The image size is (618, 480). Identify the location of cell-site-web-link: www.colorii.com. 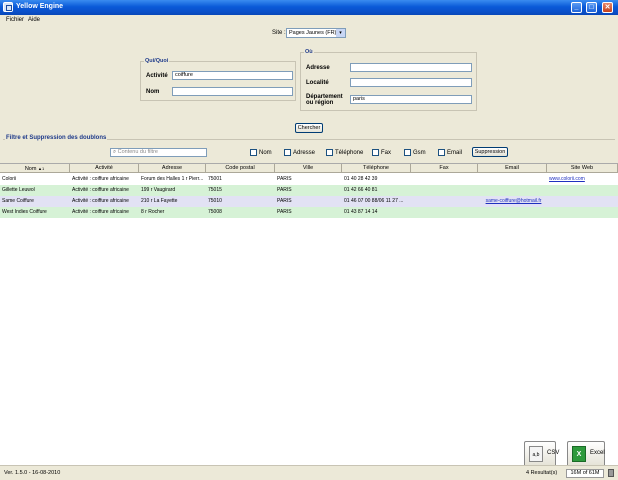
(582, 179).